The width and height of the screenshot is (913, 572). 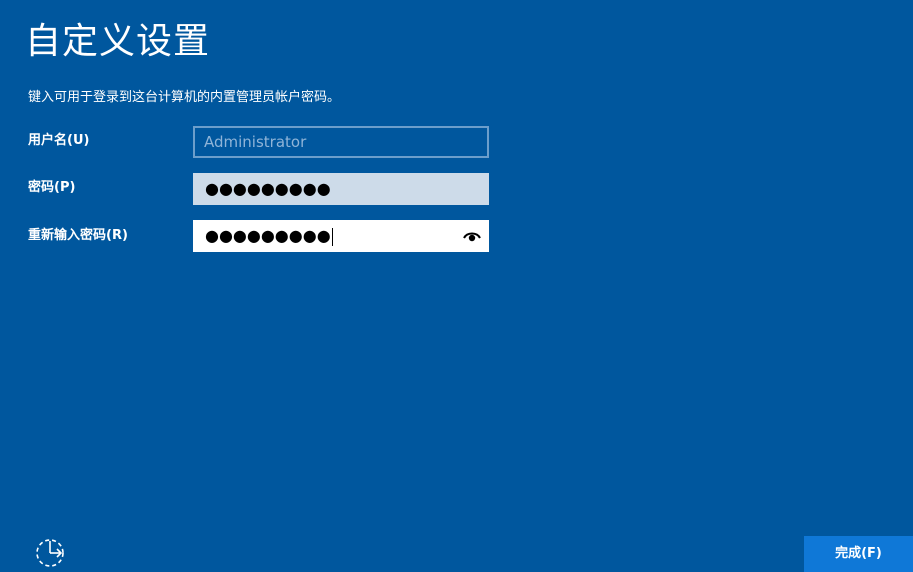 I want to click on password-label: 密码(P), so click(x=52, y=187).